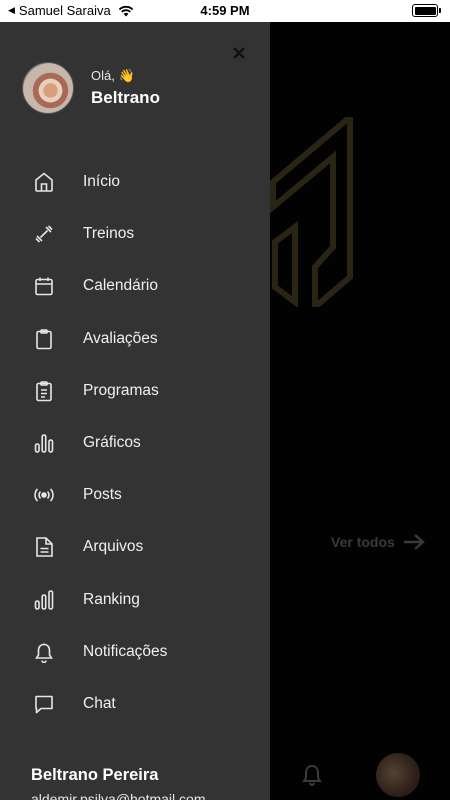 The image size is (450, 800). What do you see at coordinates (44, 600) in the screenshot?
I see `ranking-icon` at bounding box center [44, 600].